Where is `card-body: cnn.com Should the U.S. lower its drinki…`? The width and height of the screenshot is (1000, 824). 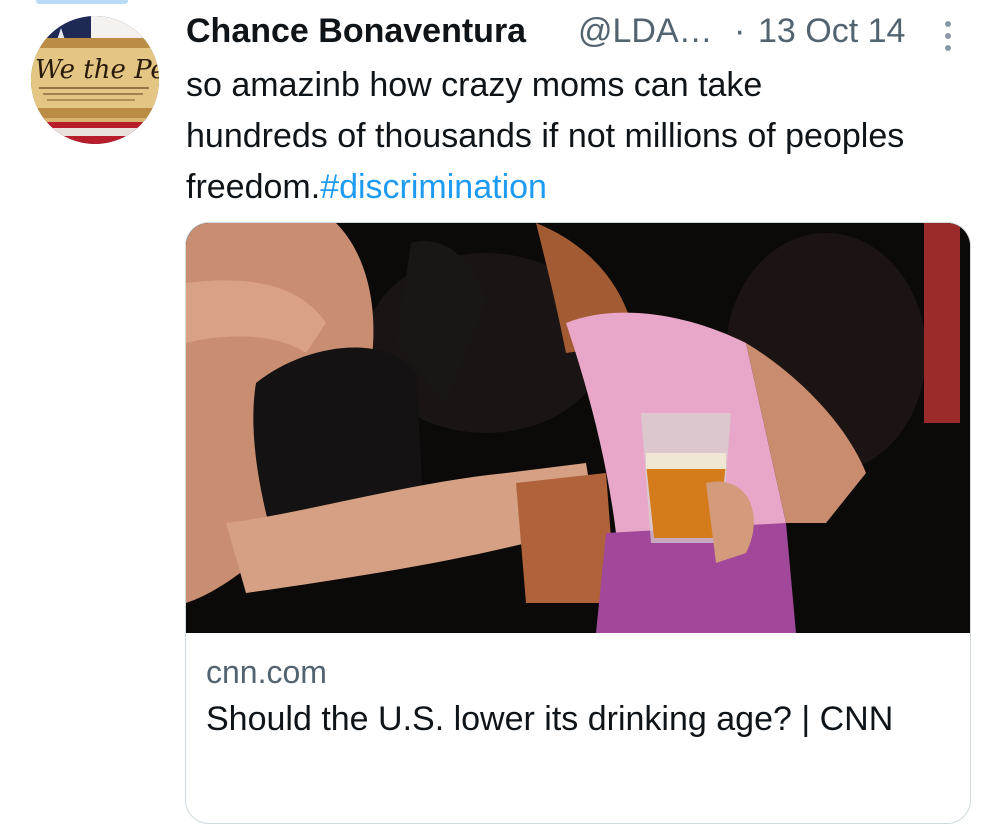
card-body: cnn.com Should the U.S. lower its drinki… is located at coordinates (566, 697).